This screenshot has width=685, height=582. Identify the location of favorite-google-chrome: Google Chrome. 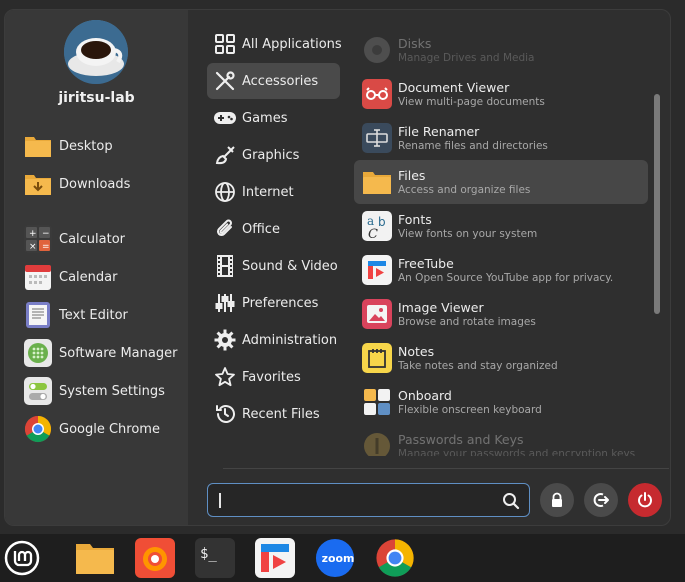
(104, 429).